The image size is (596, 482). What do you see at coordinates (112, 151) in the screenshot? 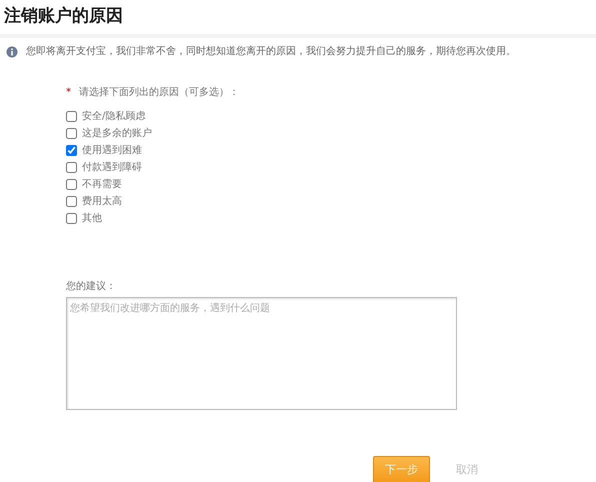
I see `option-label: 使用遇到困难` at bounding box center [112, 151].